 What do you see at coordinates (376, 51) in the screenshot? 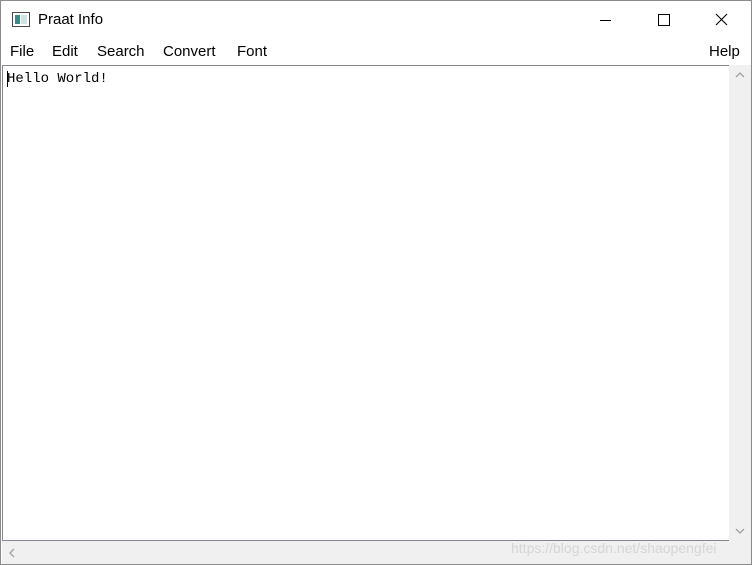
I see `menu-bar: File Edit Search Convert Font Help` at bounding box center [376, 51].